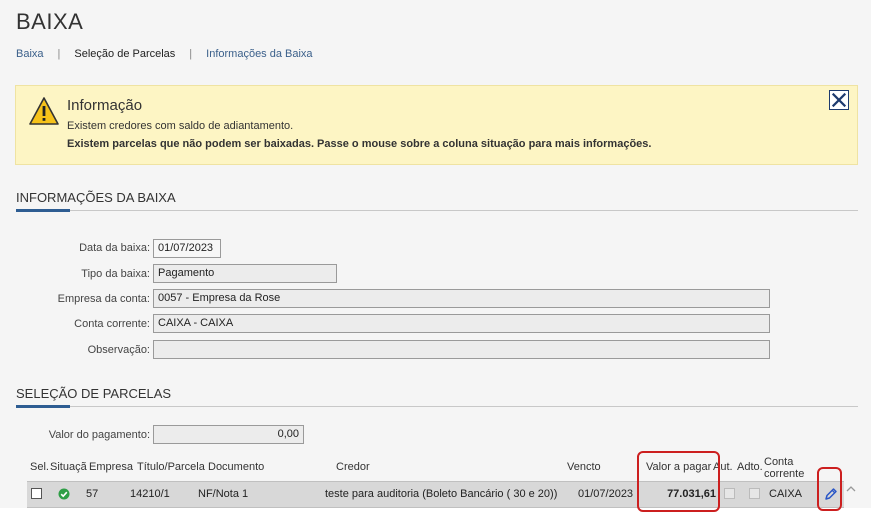  I want to click on breadcrumb-baixa: Baixa, so click(30, 54).